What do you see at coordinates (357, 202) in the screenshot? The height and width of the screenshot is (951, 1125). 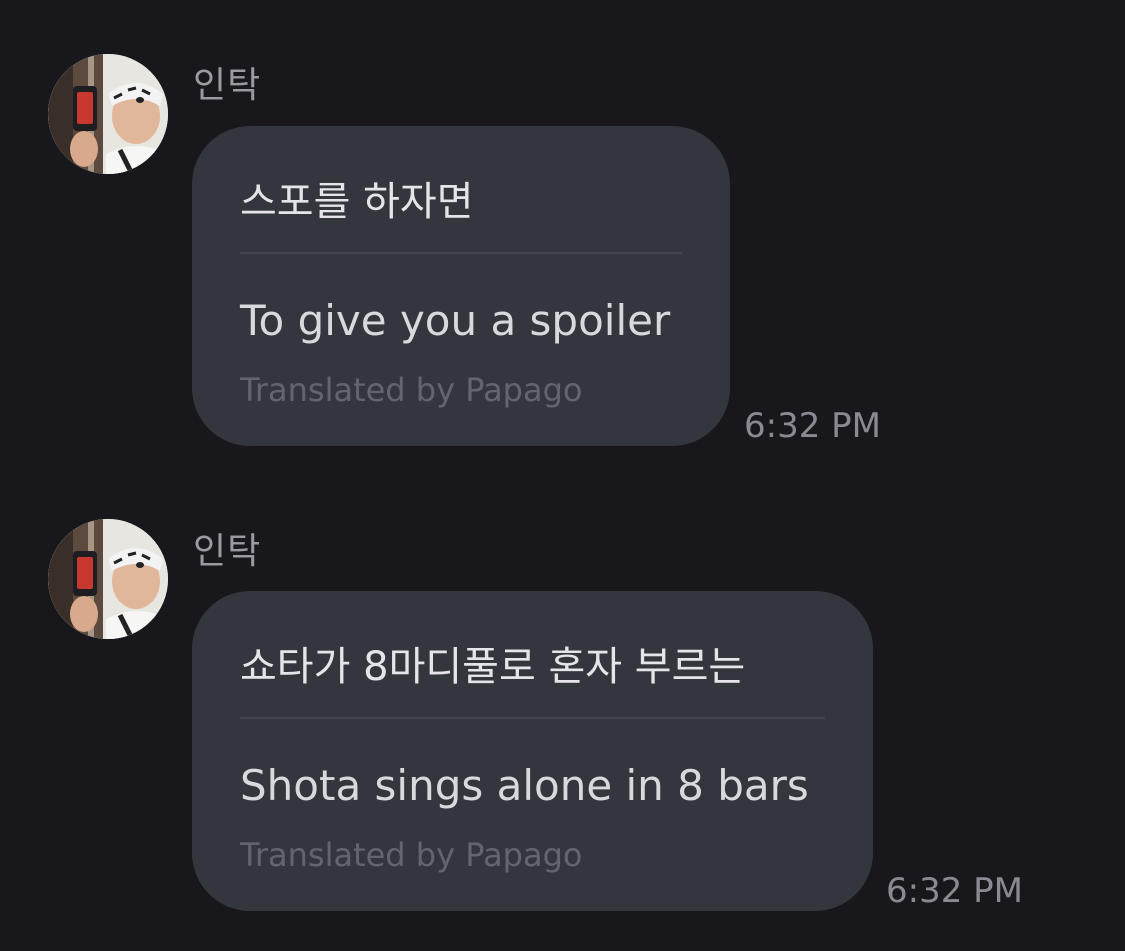 I see `original-text: 스포를 하자면` at bounding box center [357, 202].